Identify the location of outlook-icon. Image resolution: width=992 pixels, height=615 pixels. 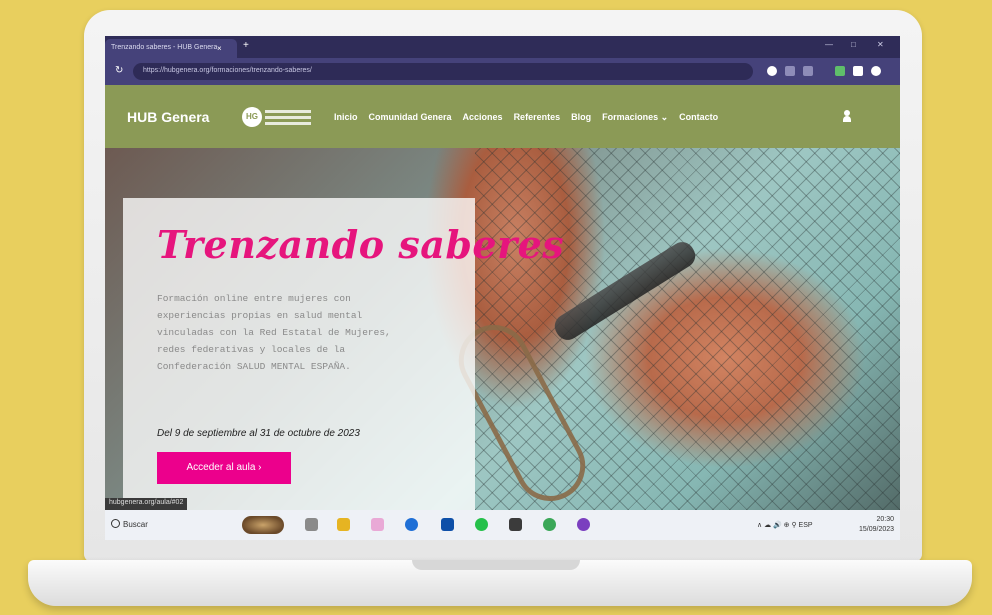
(447, 524).